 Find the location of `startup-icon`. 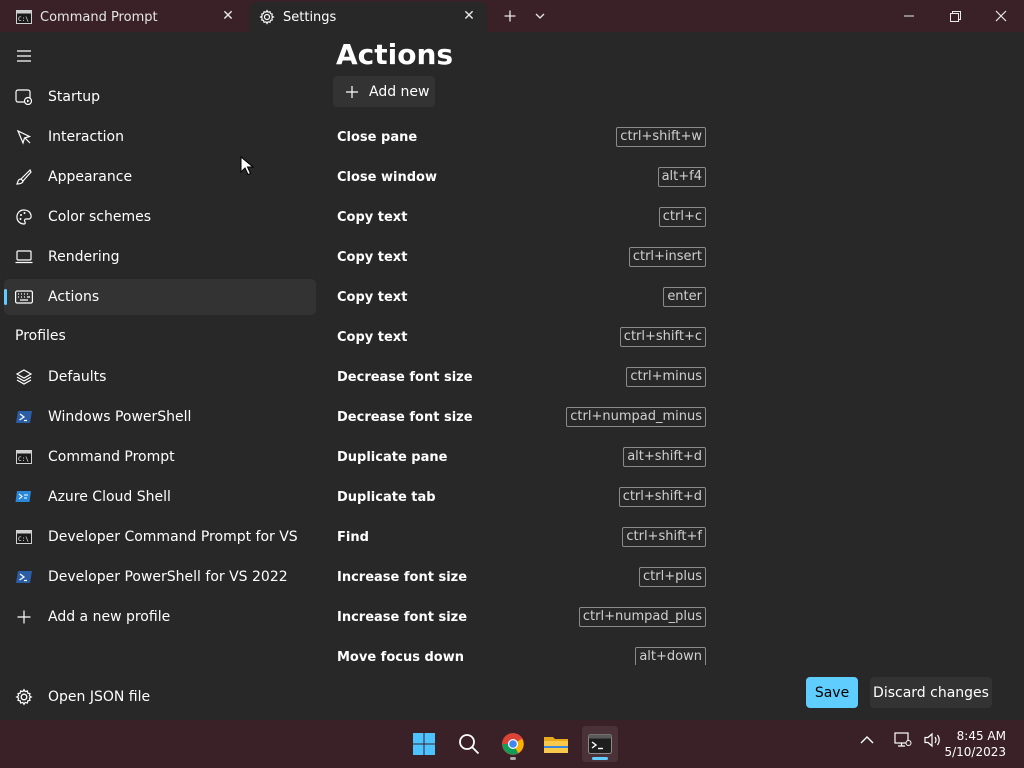

startup-icon is located at coordinates (24, 97).